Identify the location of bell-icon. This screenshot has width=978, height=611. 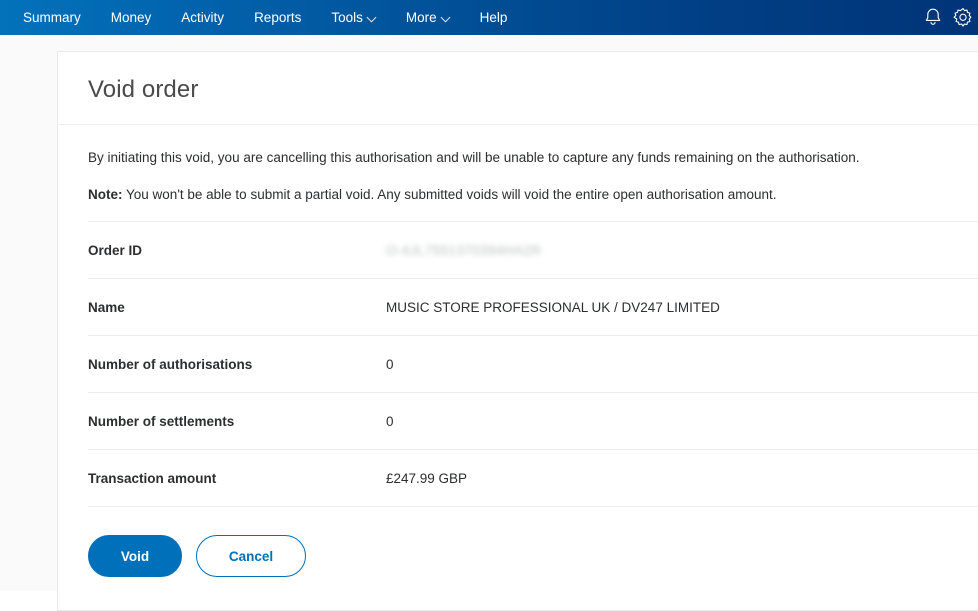
(933, 16).